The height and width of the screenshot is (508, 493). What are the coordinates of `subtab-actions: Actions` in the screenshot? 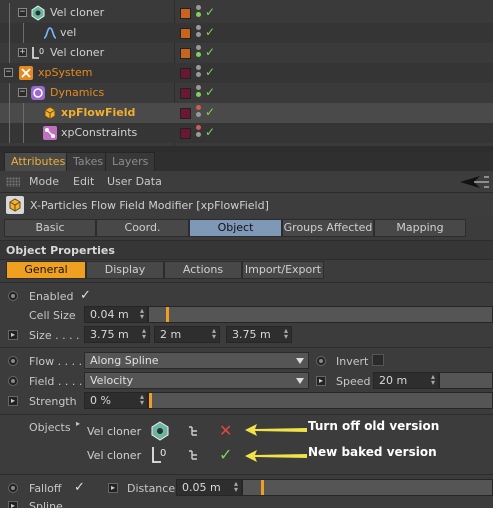 It's located at (203, 270).